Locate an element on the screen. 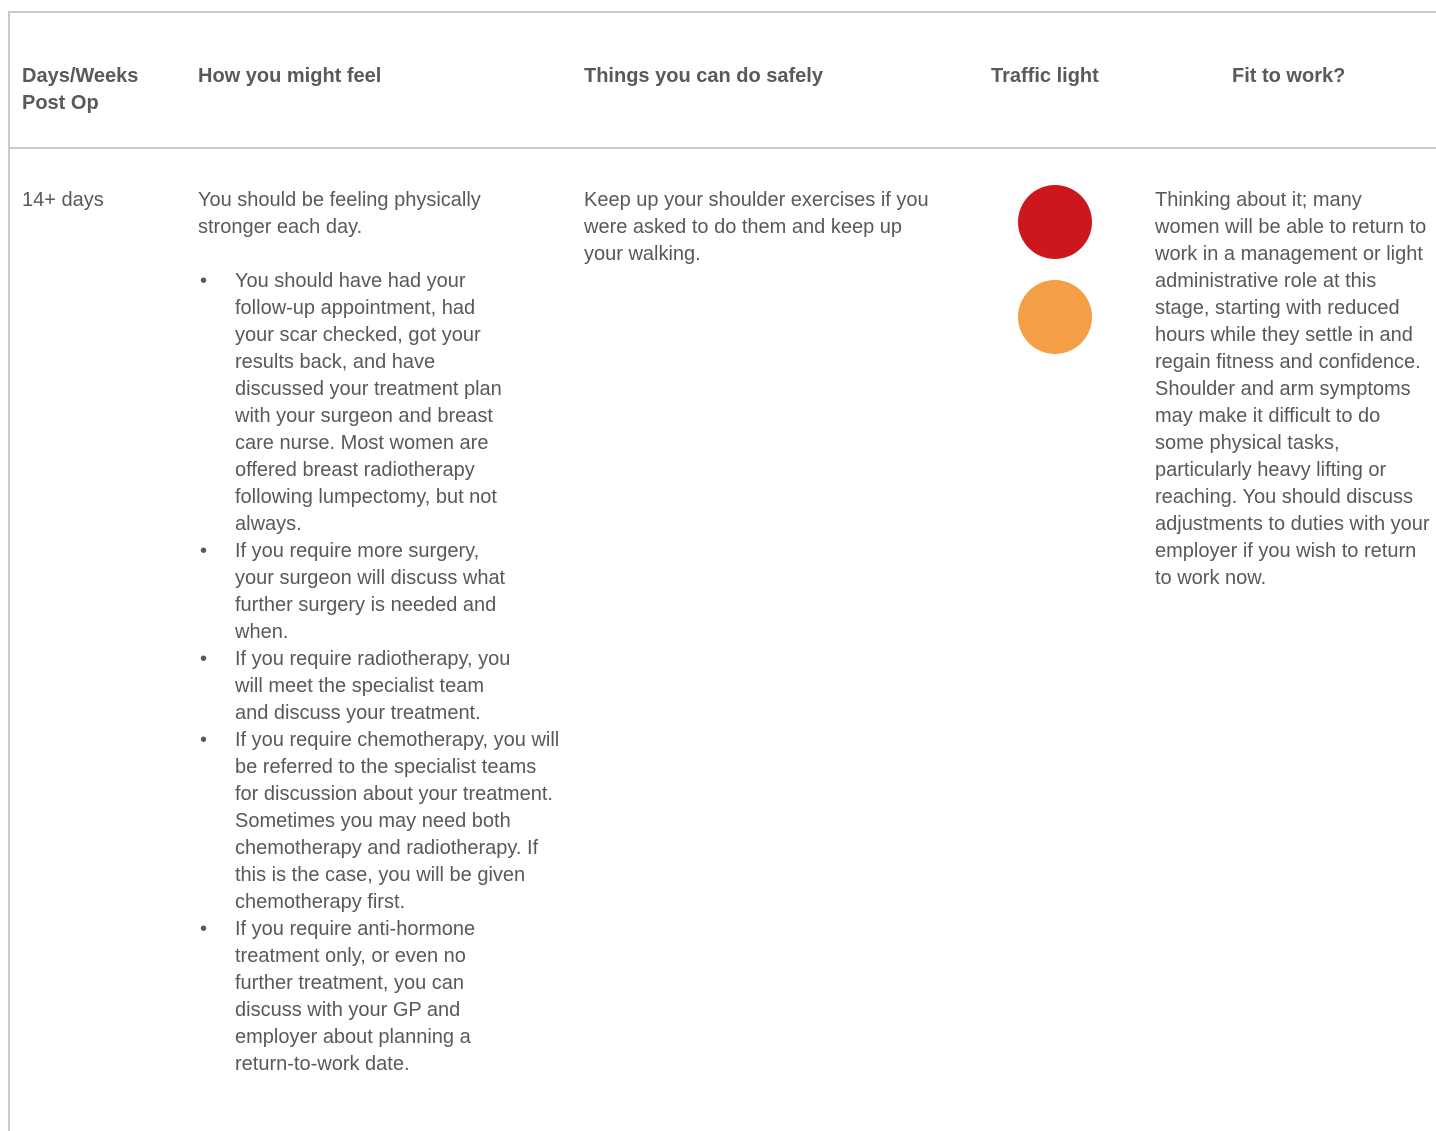 The width and height of the screenshot is (1436, 1131). row-days: 14+ days is located at coordinates (63, 200).